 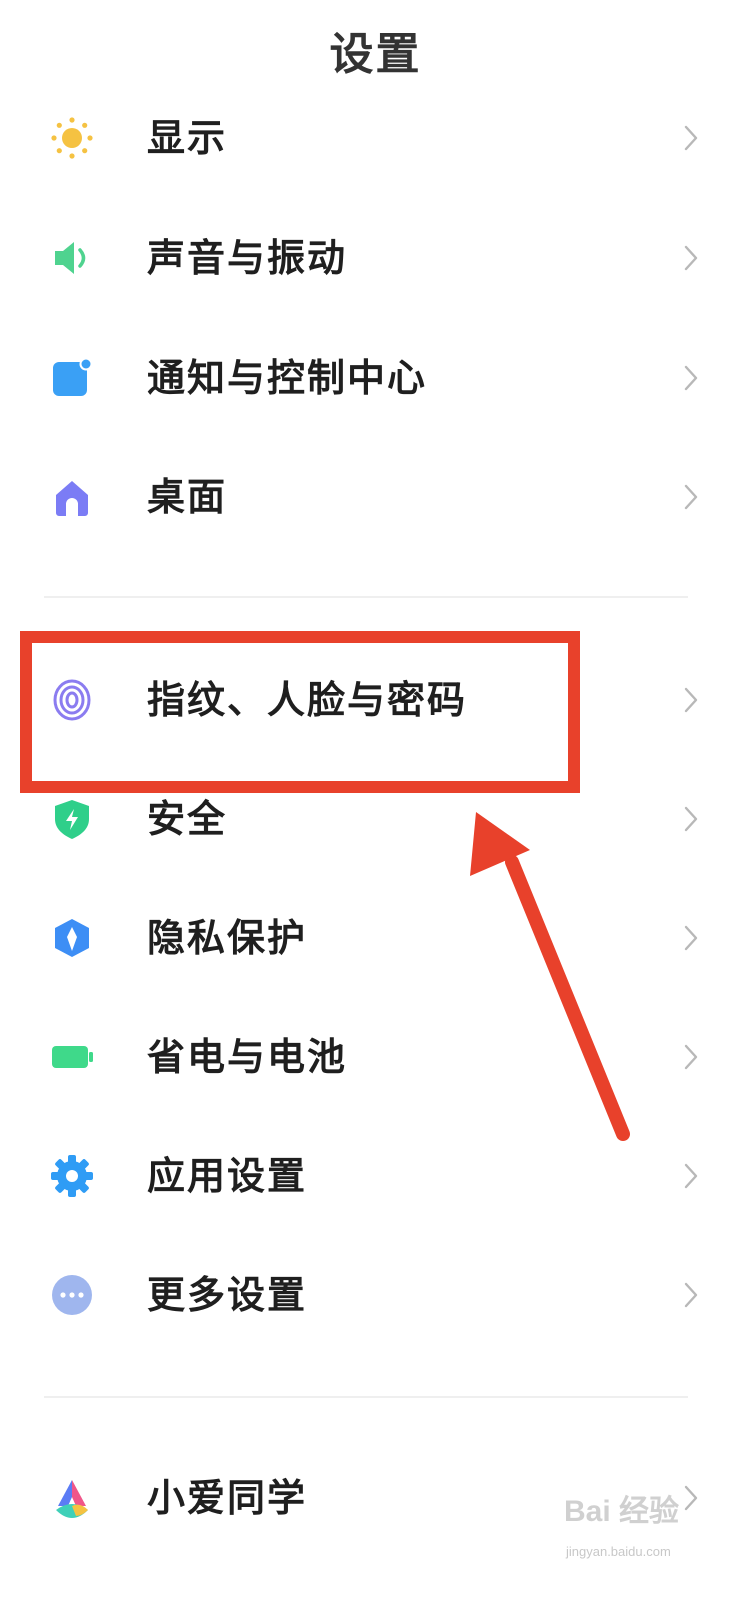 I want to click on shield-icon, so click(x=72, y=819).